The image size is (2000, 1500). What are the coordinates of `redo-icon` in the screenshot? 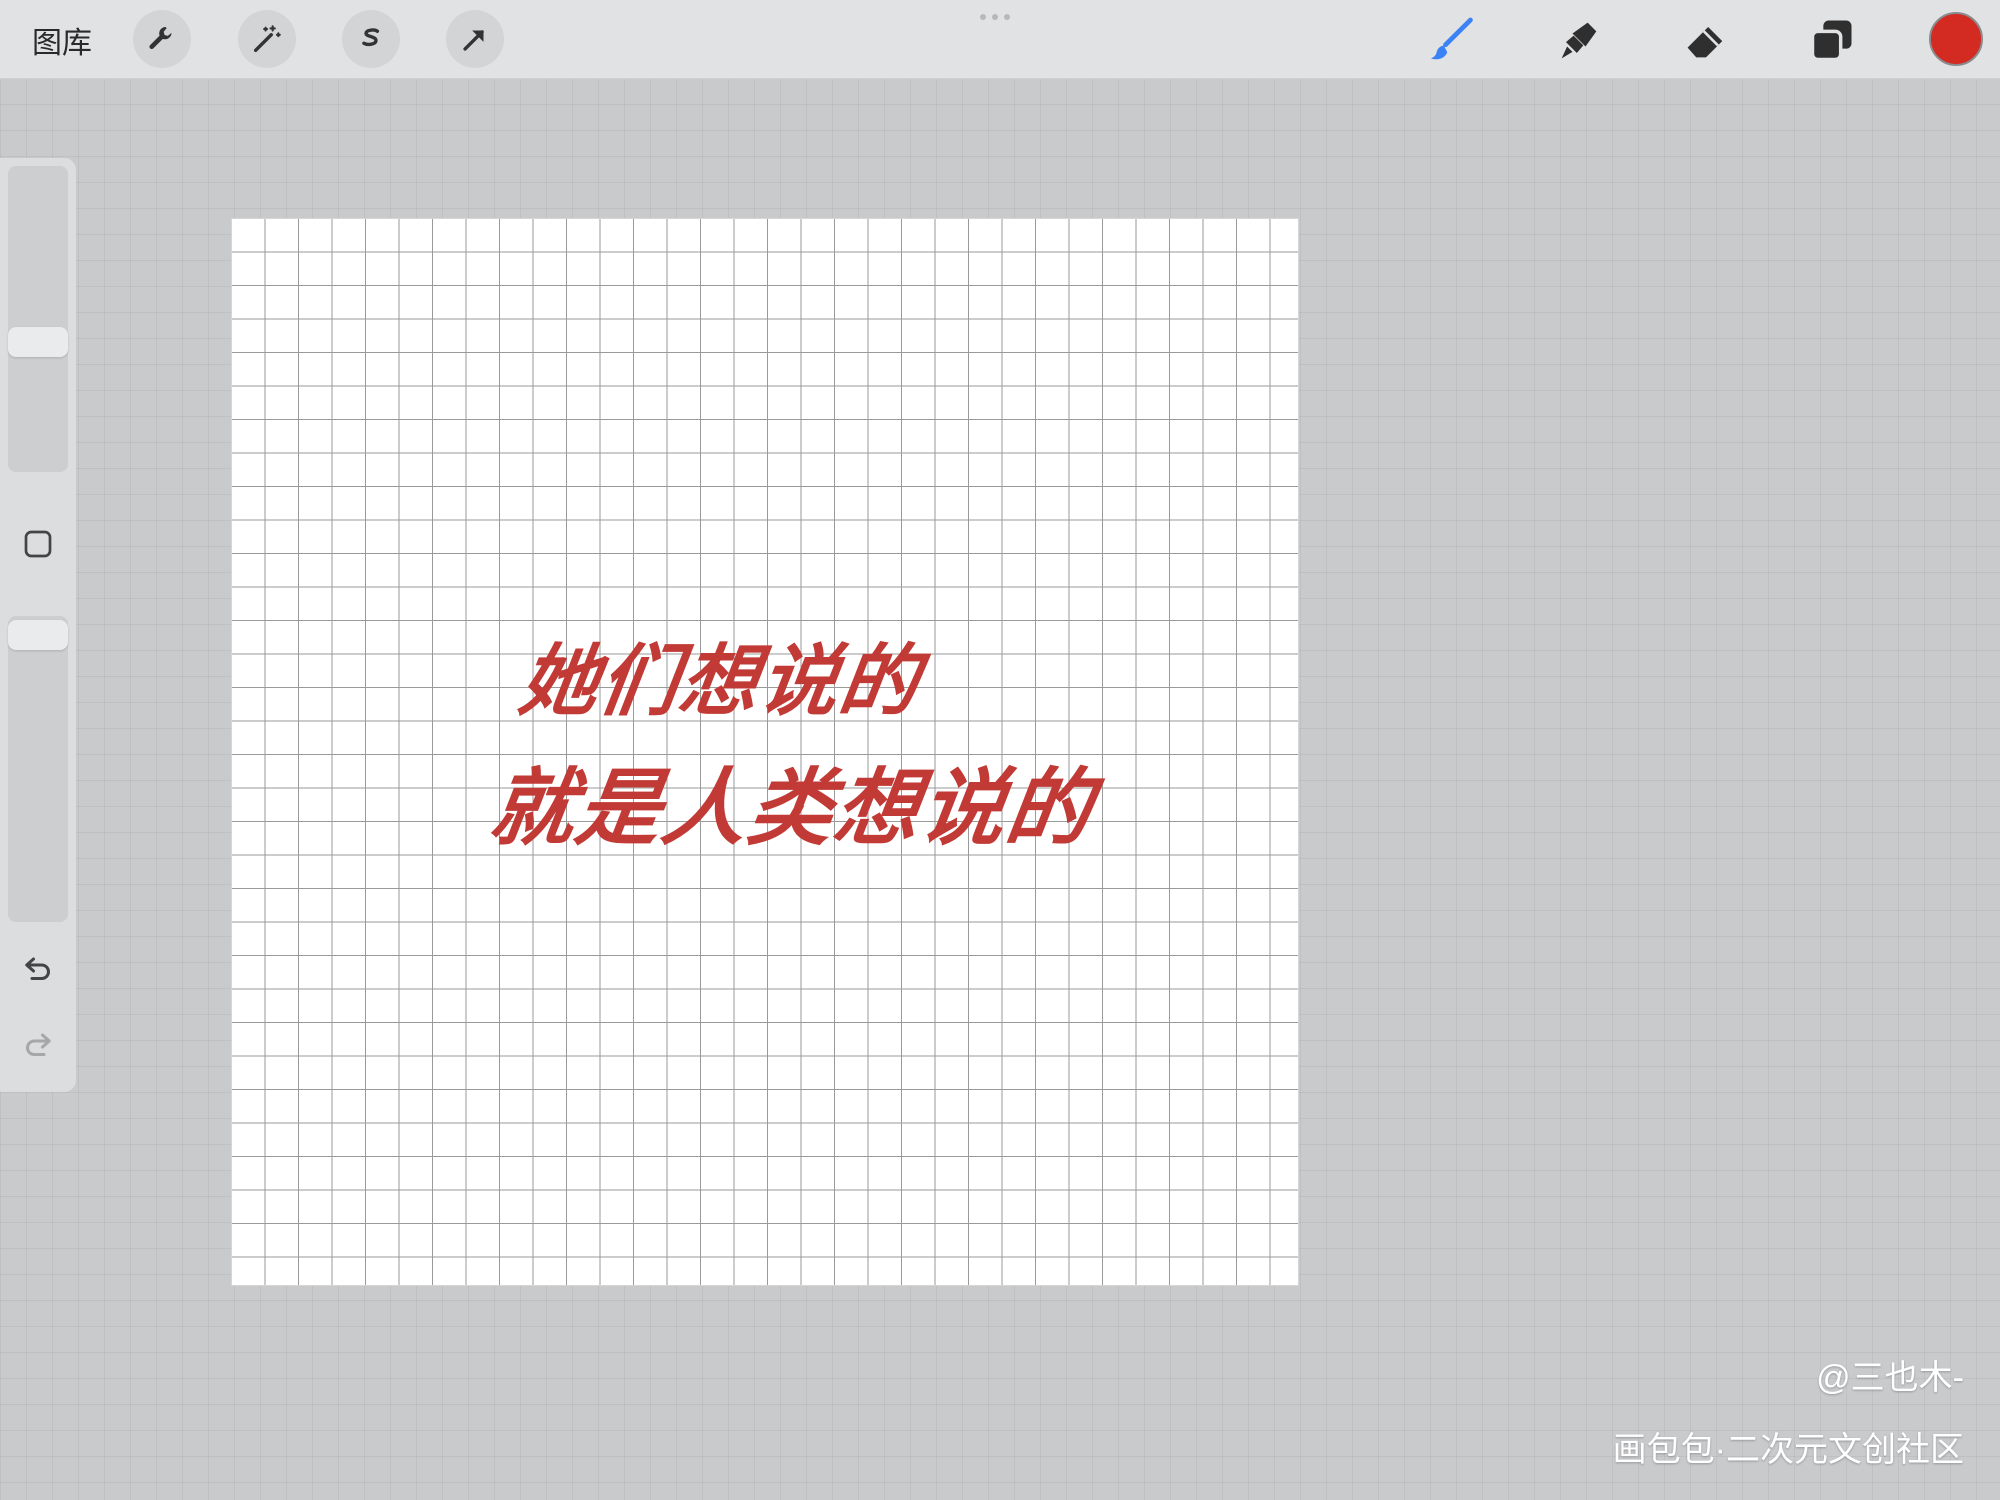 It's located at (38, 1044).